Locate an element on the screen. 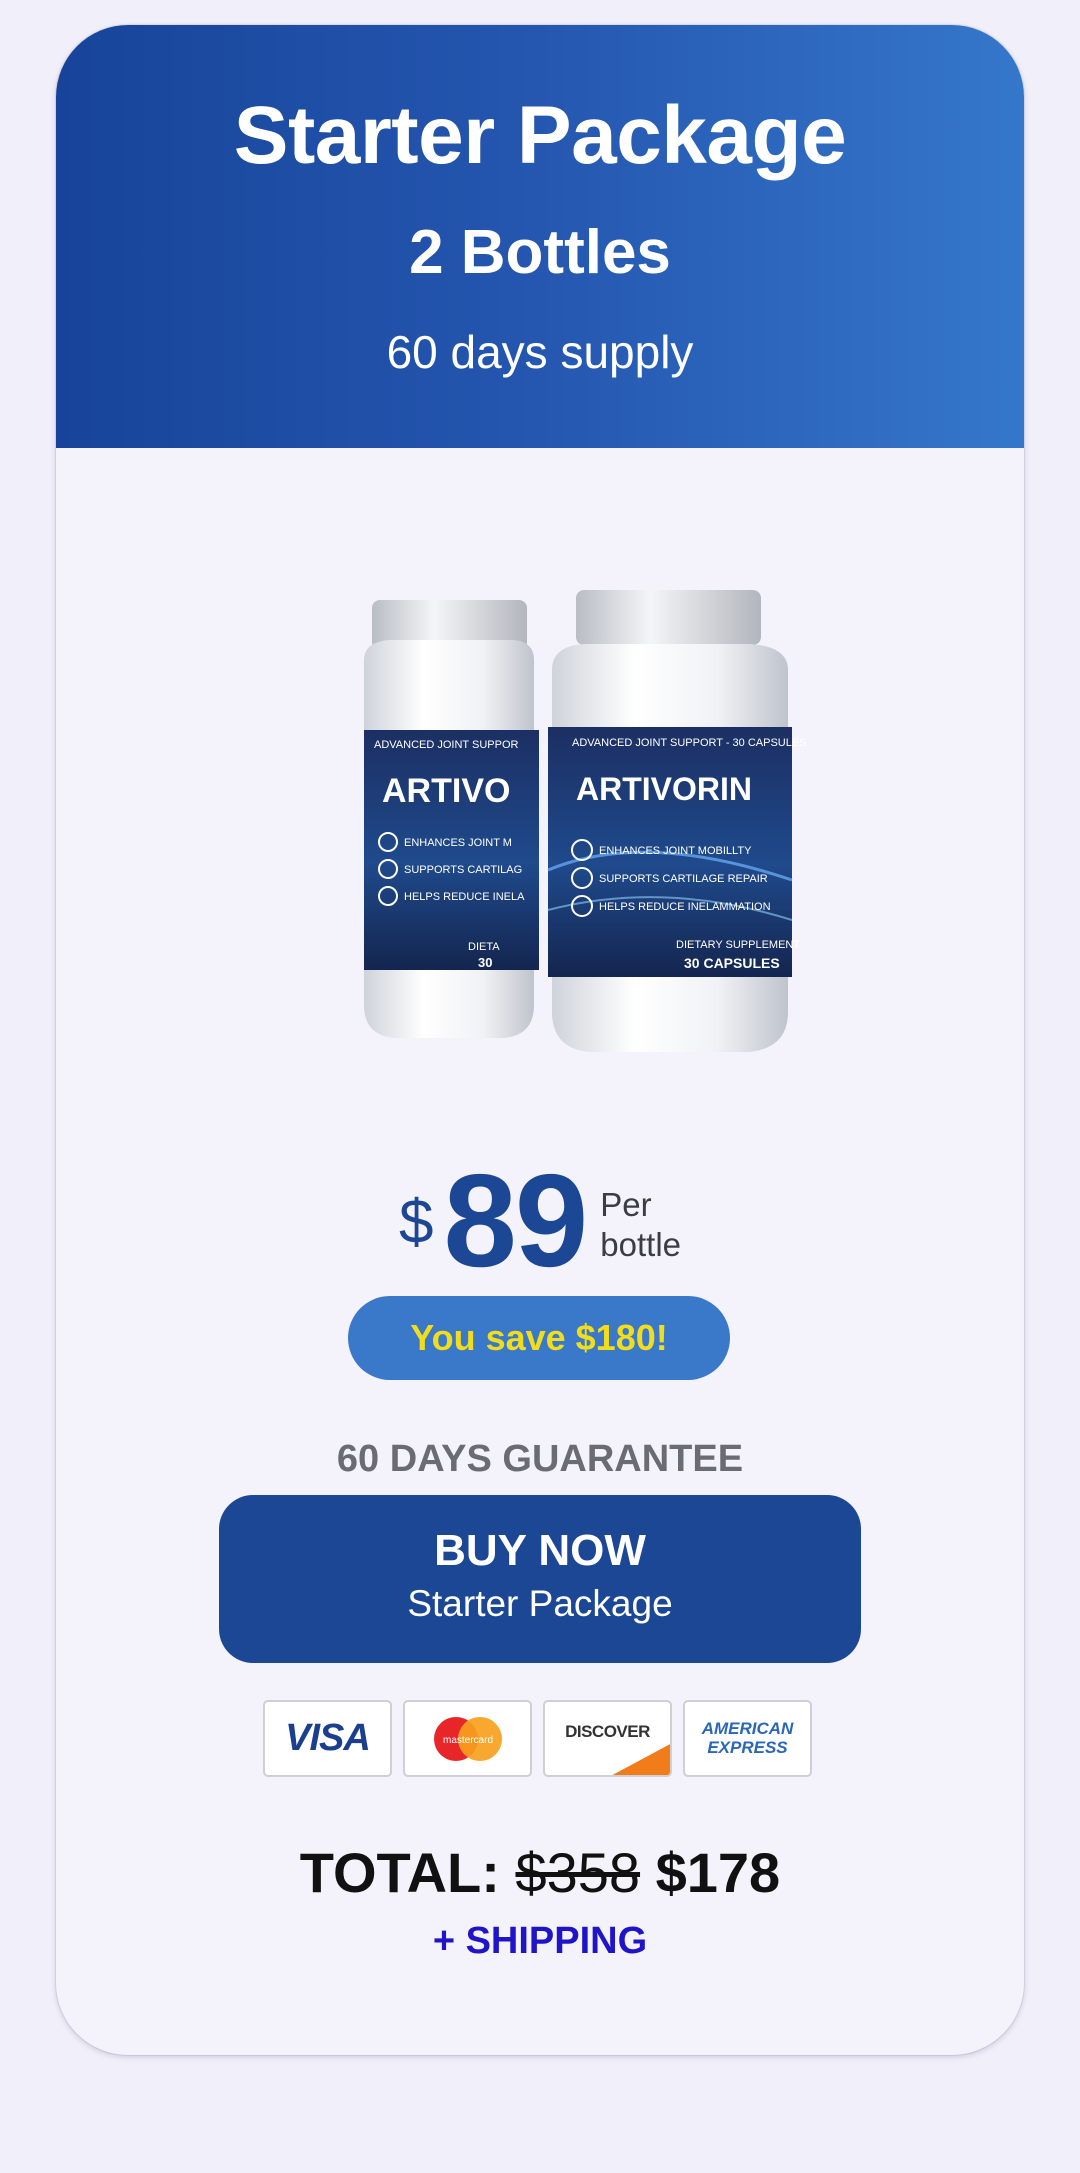 The width and height of the screenshot is (1080, 2173). package-supply: 60 days supply is located at coordinates (540, 352).